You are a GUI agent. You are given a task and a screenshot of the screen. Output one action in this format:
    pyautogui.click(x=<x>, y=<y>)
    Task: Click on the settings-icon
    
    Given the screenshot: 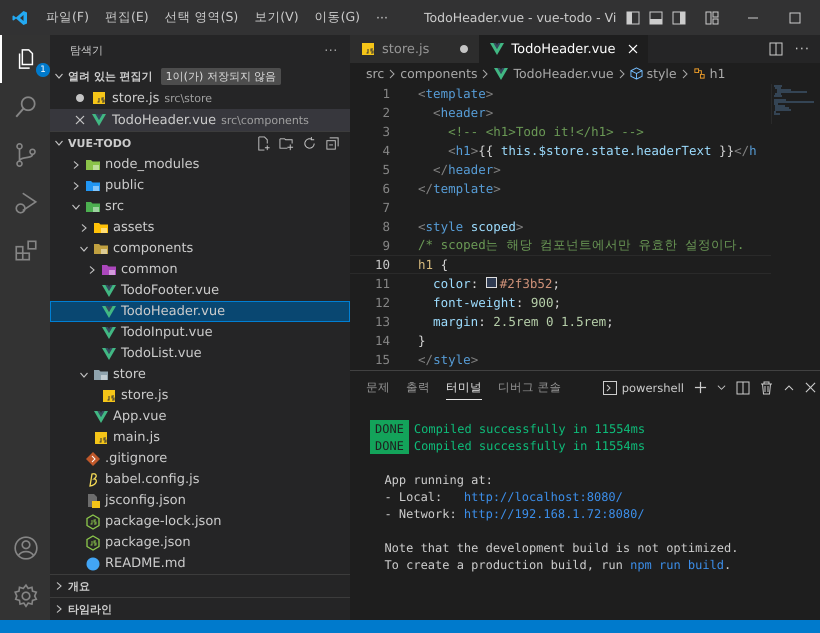 What is the action you would take?
    pyautogui.click(x=26, y=596)
    